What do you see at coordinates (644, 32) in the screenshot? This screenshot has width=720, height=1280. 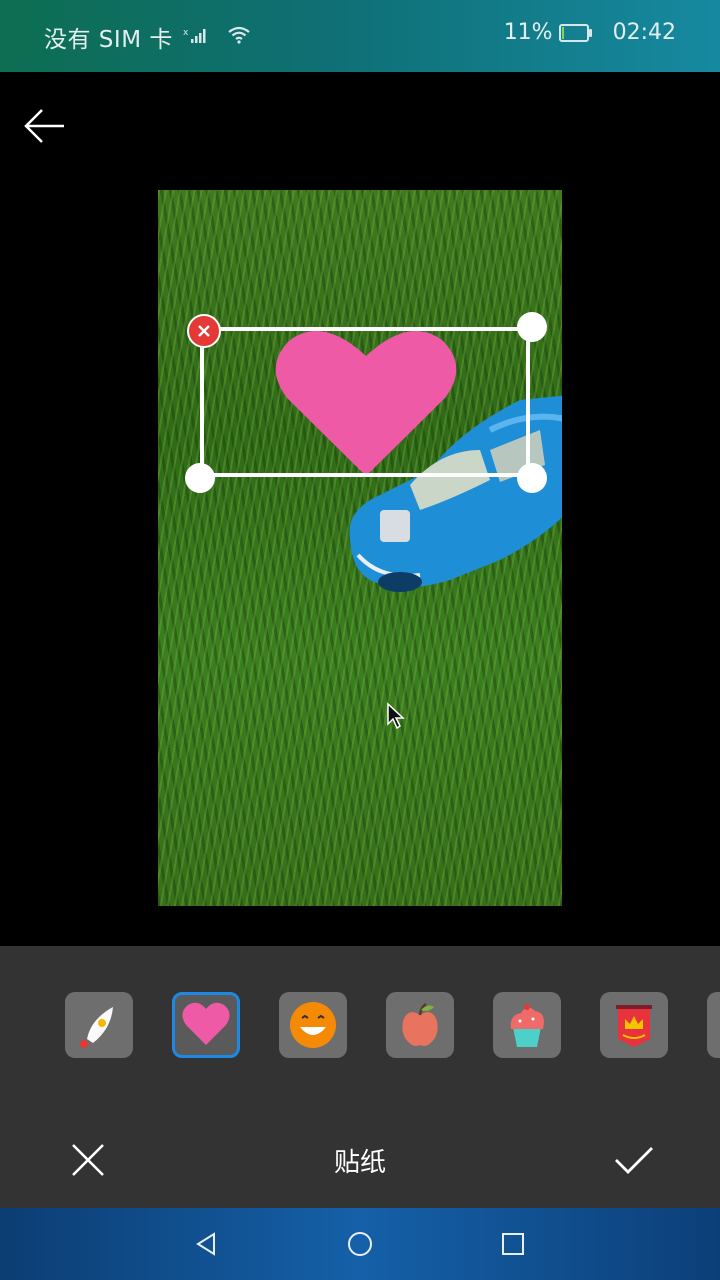 I see `clock: 02:42` at bounding box center [644, 32].